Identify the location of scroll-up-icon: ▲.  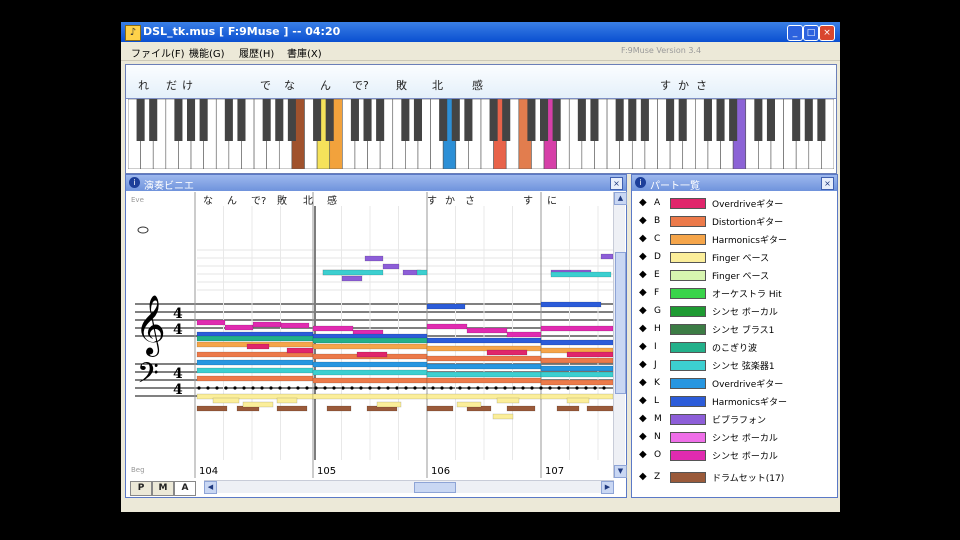
(620, 198).